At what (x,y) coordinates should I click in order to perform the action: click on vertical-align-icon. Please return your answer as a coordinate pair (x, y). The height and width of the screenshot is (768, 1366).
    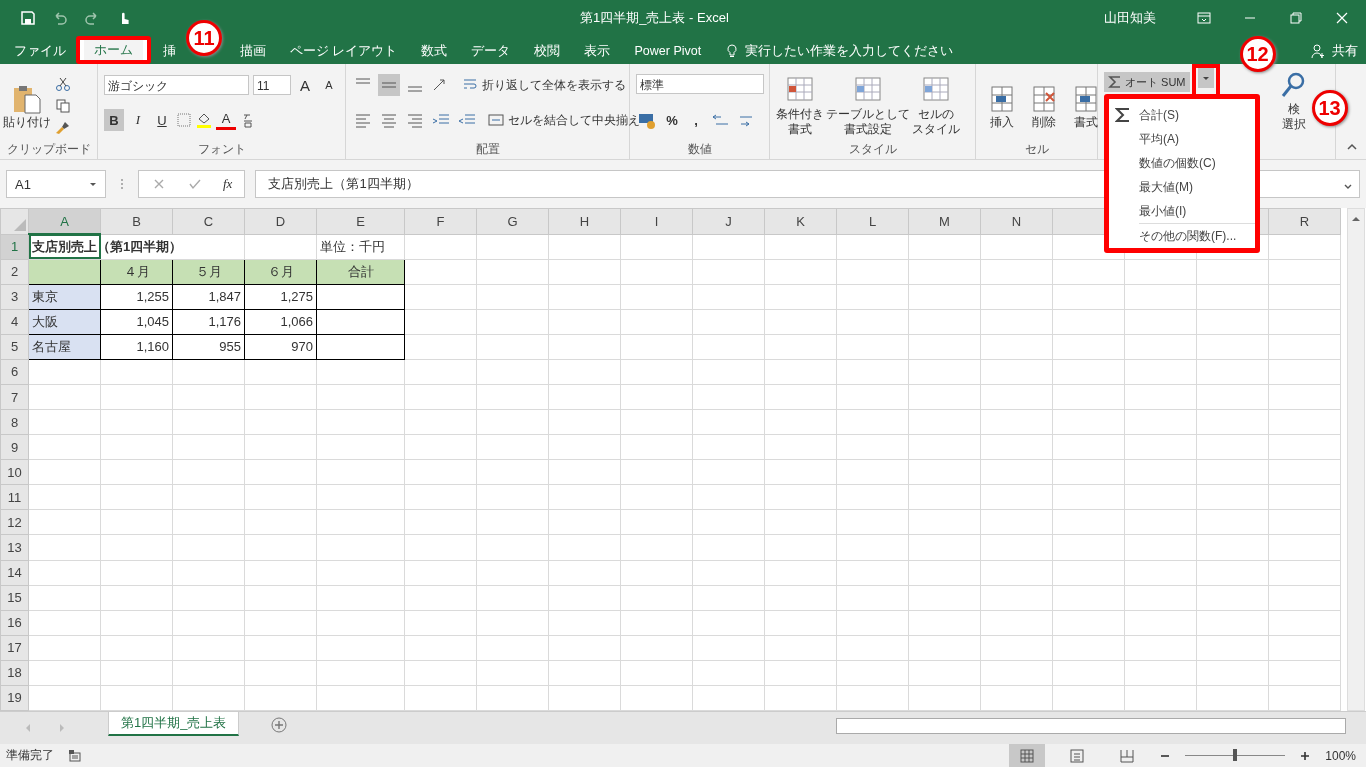
    Looking at the image, I should click on (389, 85).